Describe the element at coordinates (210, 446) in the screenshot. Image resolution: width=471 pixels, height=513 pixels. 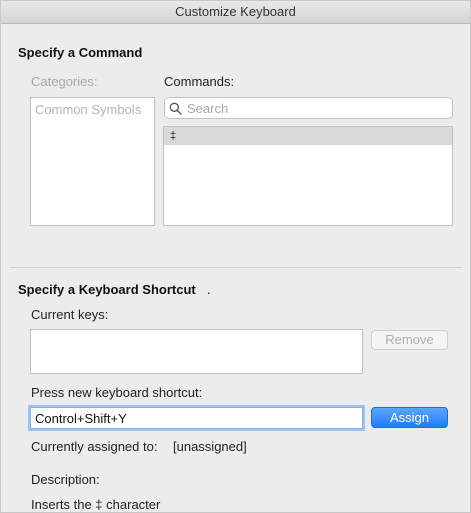
I see `assigned-to-value: [unassigned]` at that location.